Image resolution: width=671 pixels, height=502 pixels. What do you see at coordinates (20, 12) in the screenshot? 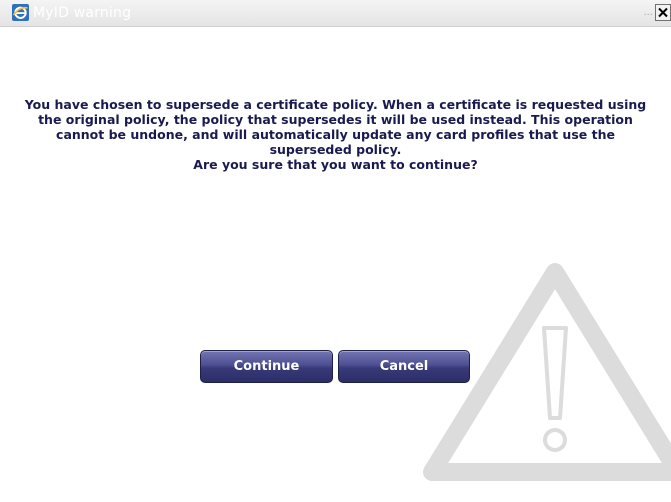
I see `ie-icon` at bounding box center [20, 12].